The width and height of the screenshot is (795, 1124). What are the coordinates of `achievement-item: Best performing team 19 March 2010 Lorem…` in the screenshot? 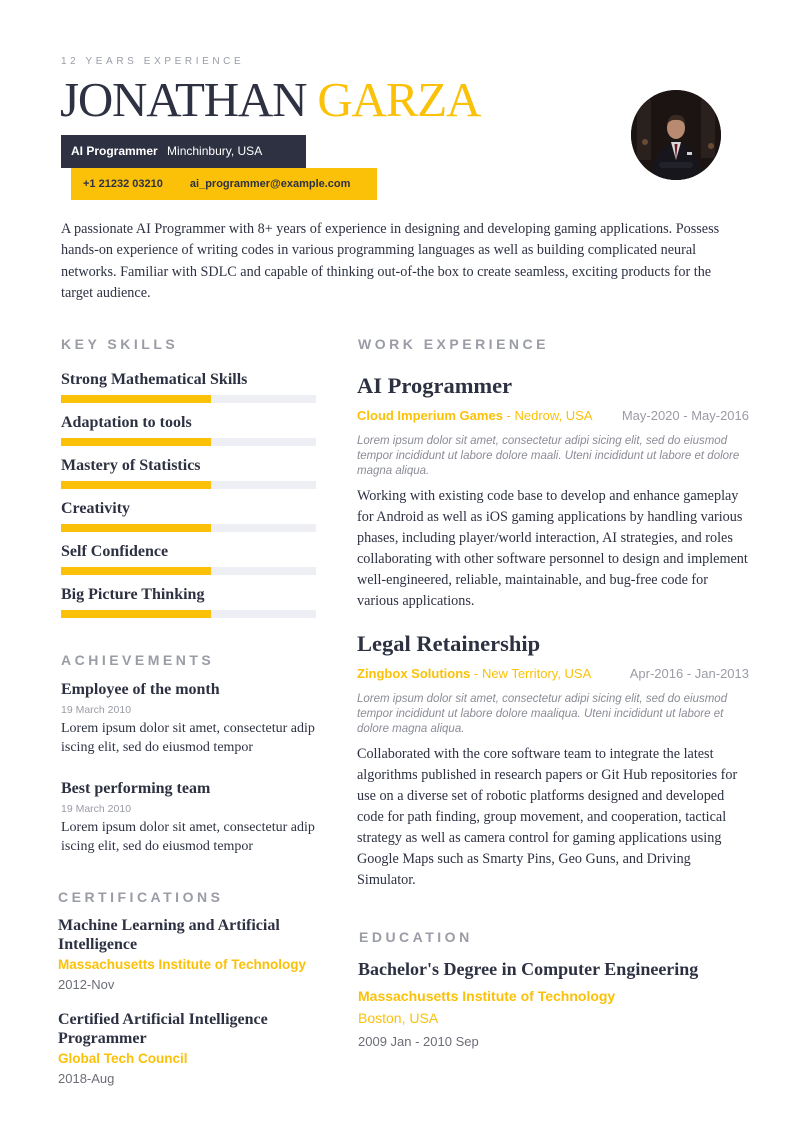 It's located at (196, 817).